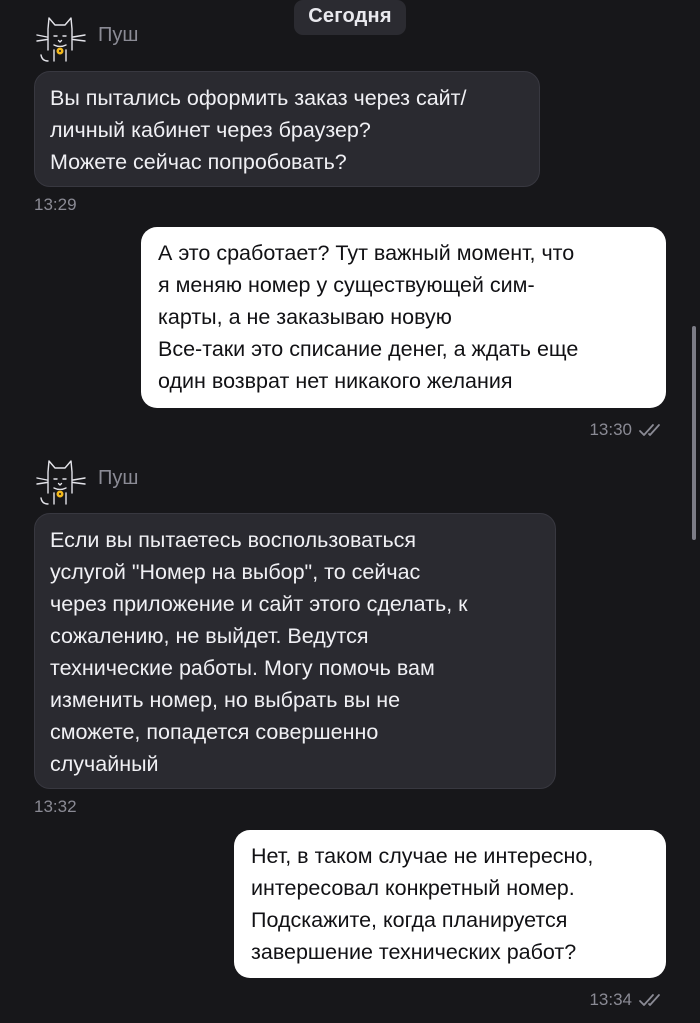  Describe the element at coordinates (55, 806) in the screenshot. I see `message-time: 13:32` at that location.